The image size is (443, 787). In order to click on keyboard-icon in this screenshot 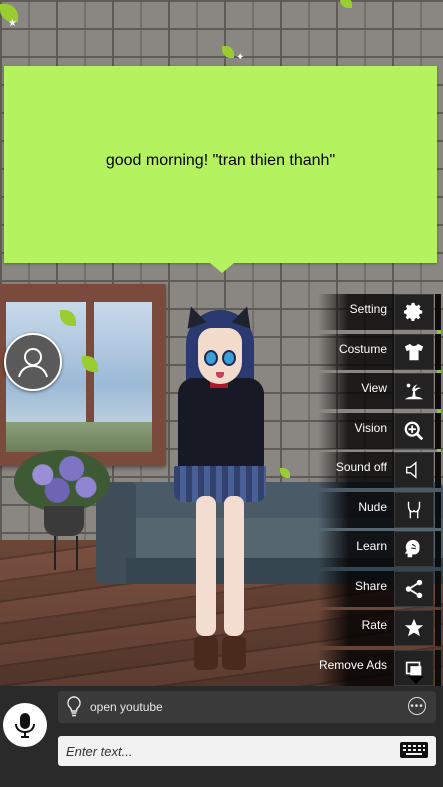, I will do `click(414, 750)`.